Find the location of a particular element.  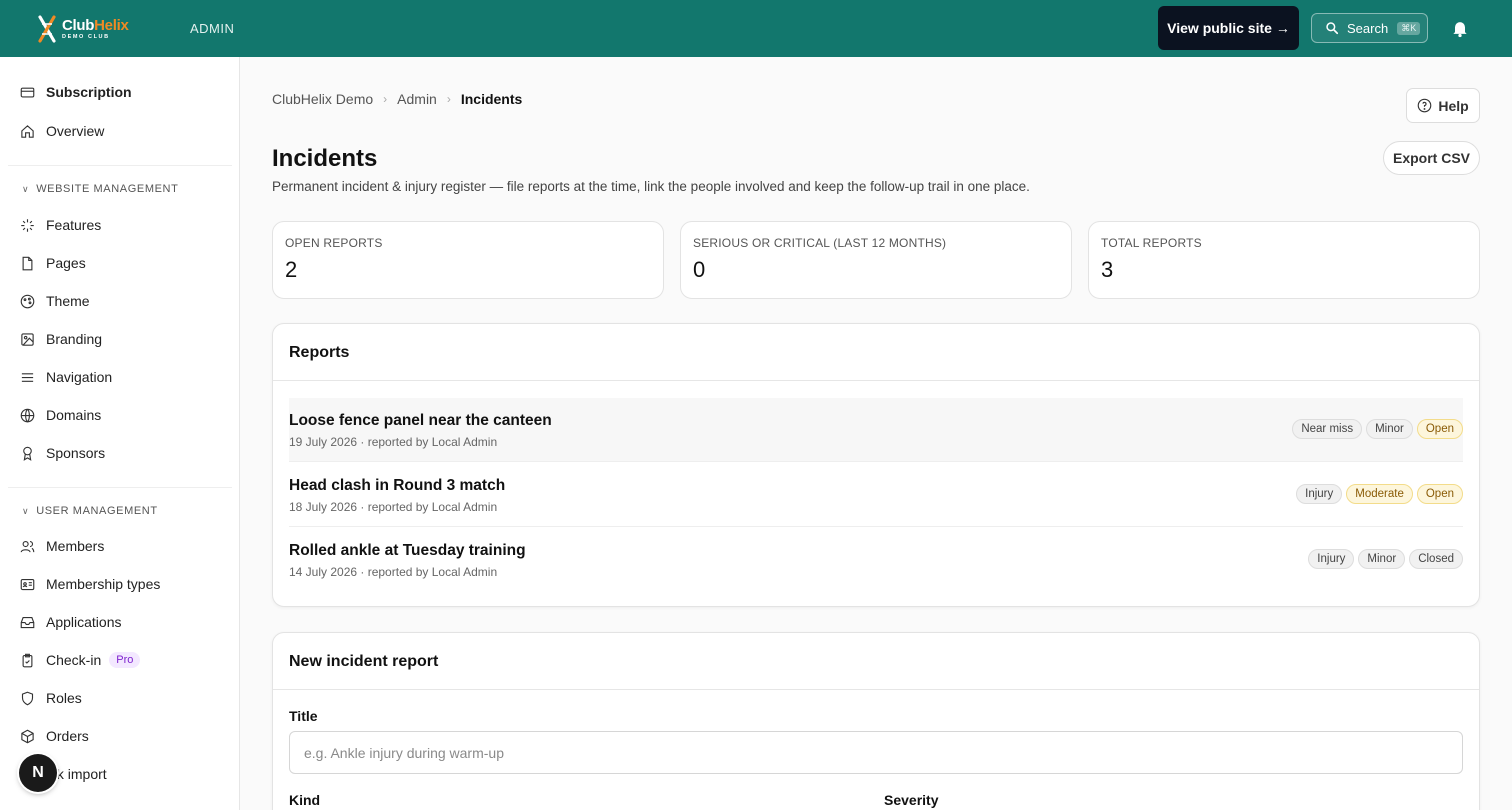

view-public-site-button: View public site → is located at coordinates (1228, 28).